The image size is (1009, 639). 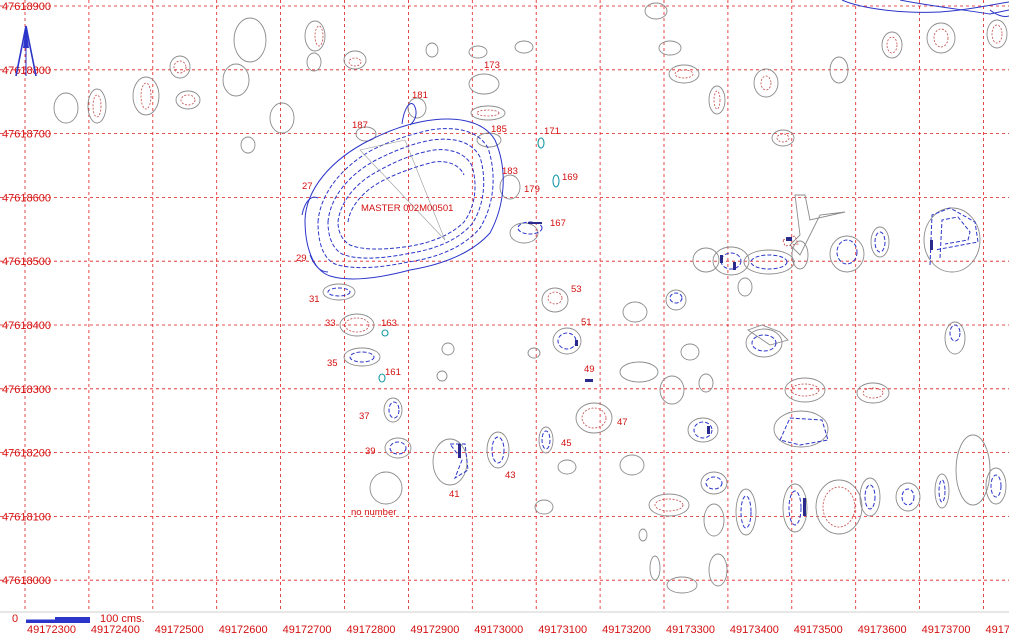 What do you see at coordinates (364, 416) in the screenshot?
I see `feature-label: 37` at bounding box center [364, 416].